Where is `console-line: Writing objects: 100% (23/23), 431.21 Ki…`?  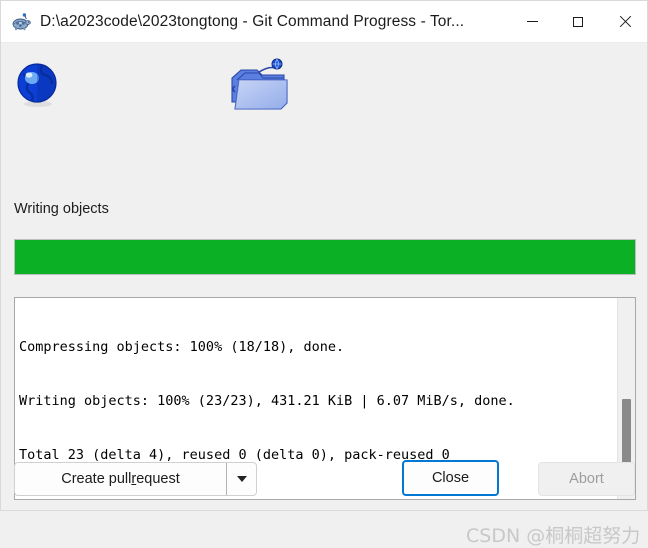
console-line: Writing objects: 100% (23/23), 431.21 Ki… is located at coordinates (267, 401).